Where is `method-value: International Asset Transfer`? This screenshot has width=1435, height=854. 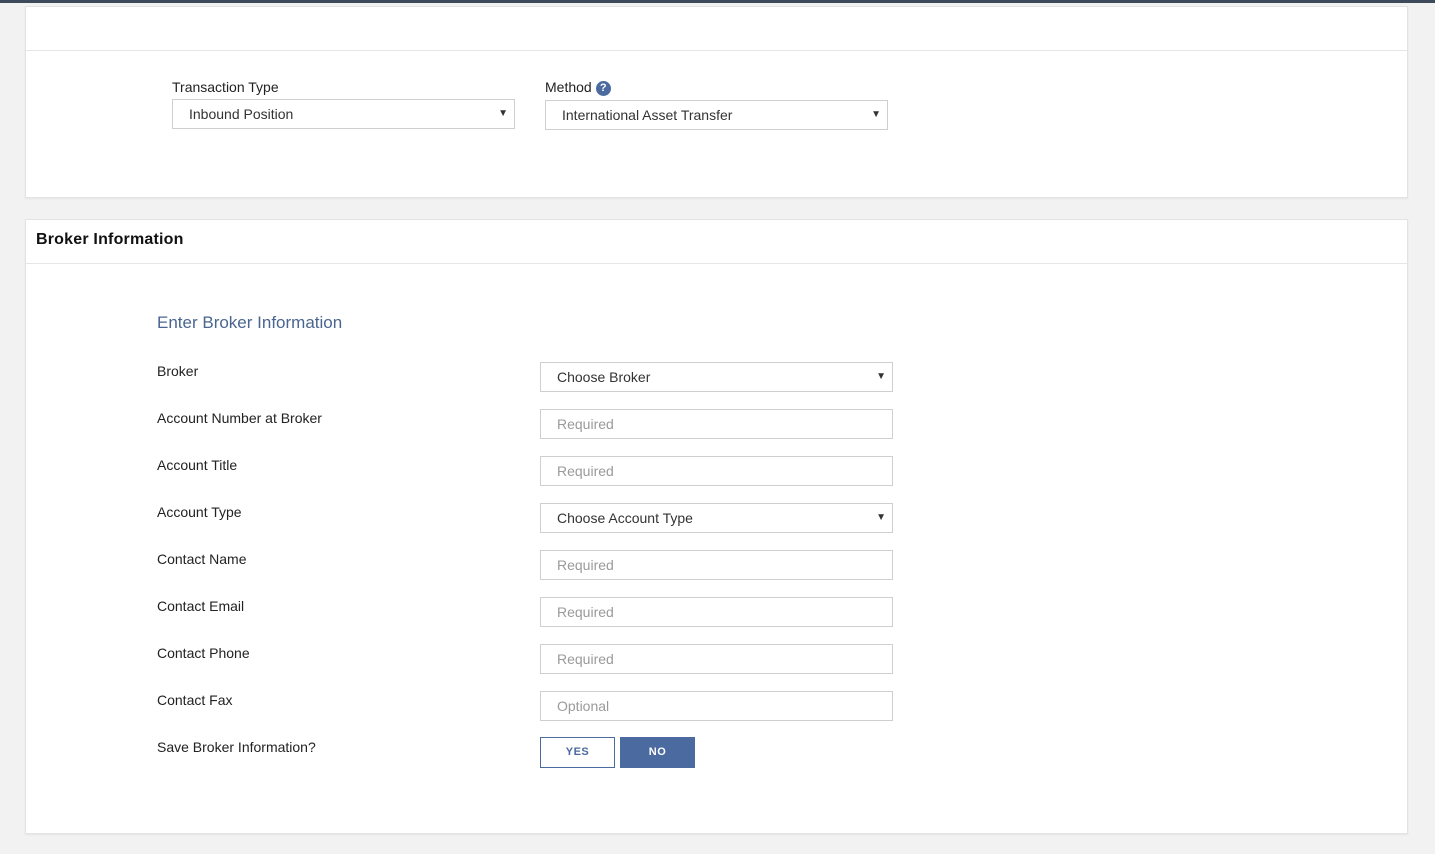 method-value: International Asset Transfer is located at coordinates (647, 115).